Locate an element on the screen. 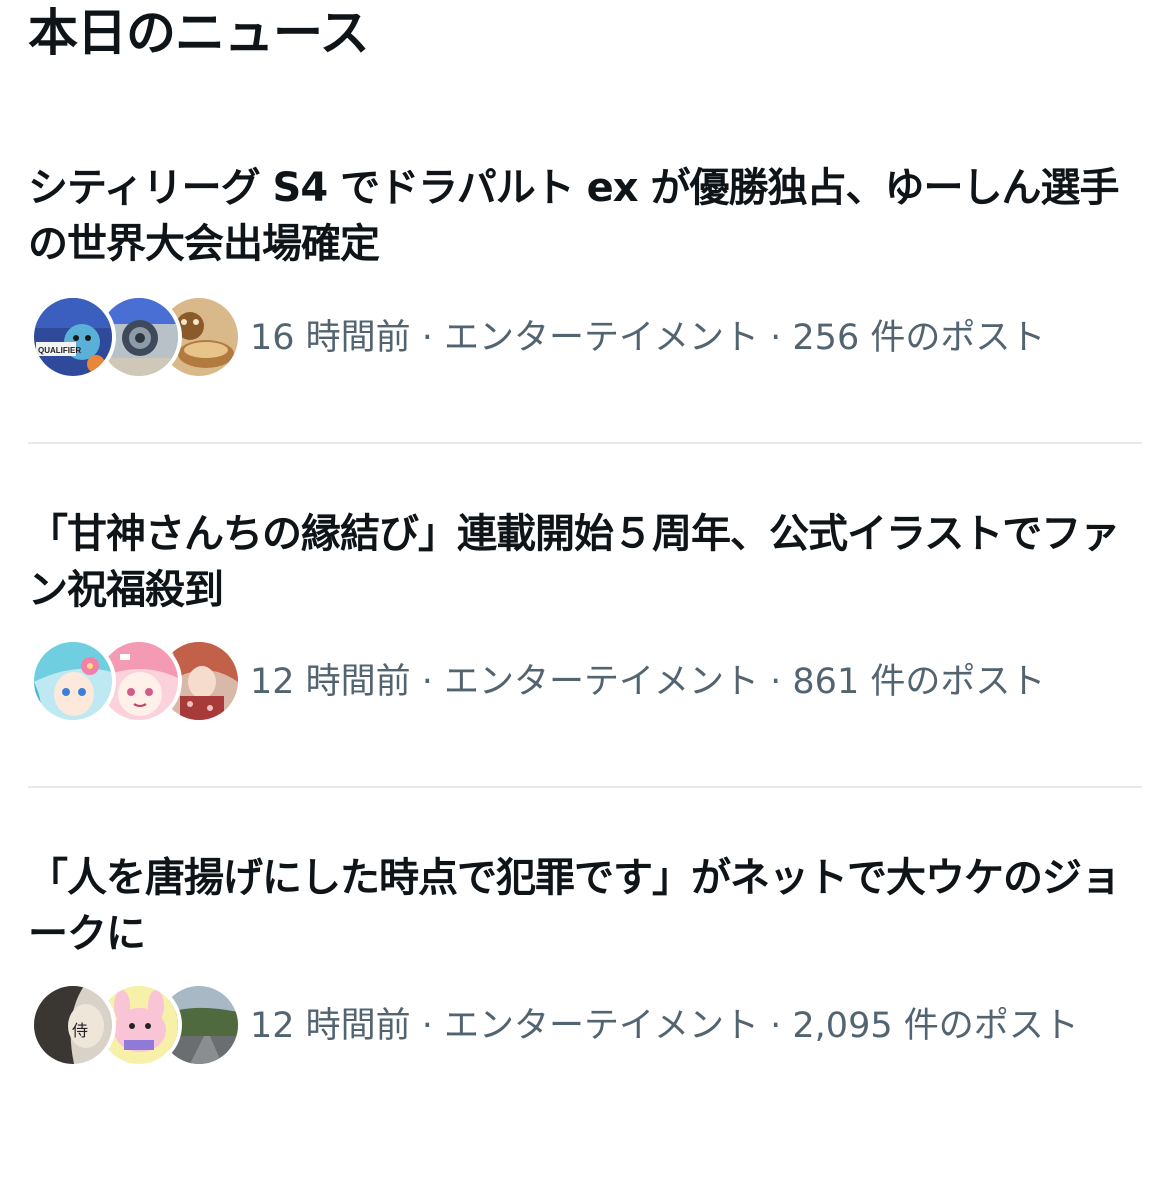 The height and width of the screenshot is (1190, 1170). svg-text: 侍 is located at coordinates (80, 1030).